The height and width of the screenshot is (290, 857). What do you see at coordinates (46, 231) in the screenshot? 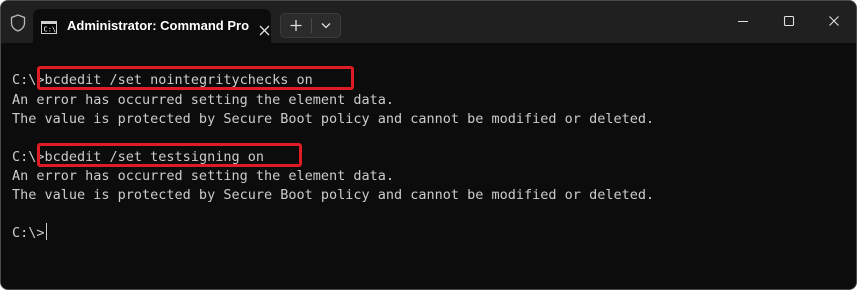
I see `text-cursor` at bounding box center [46, 231].